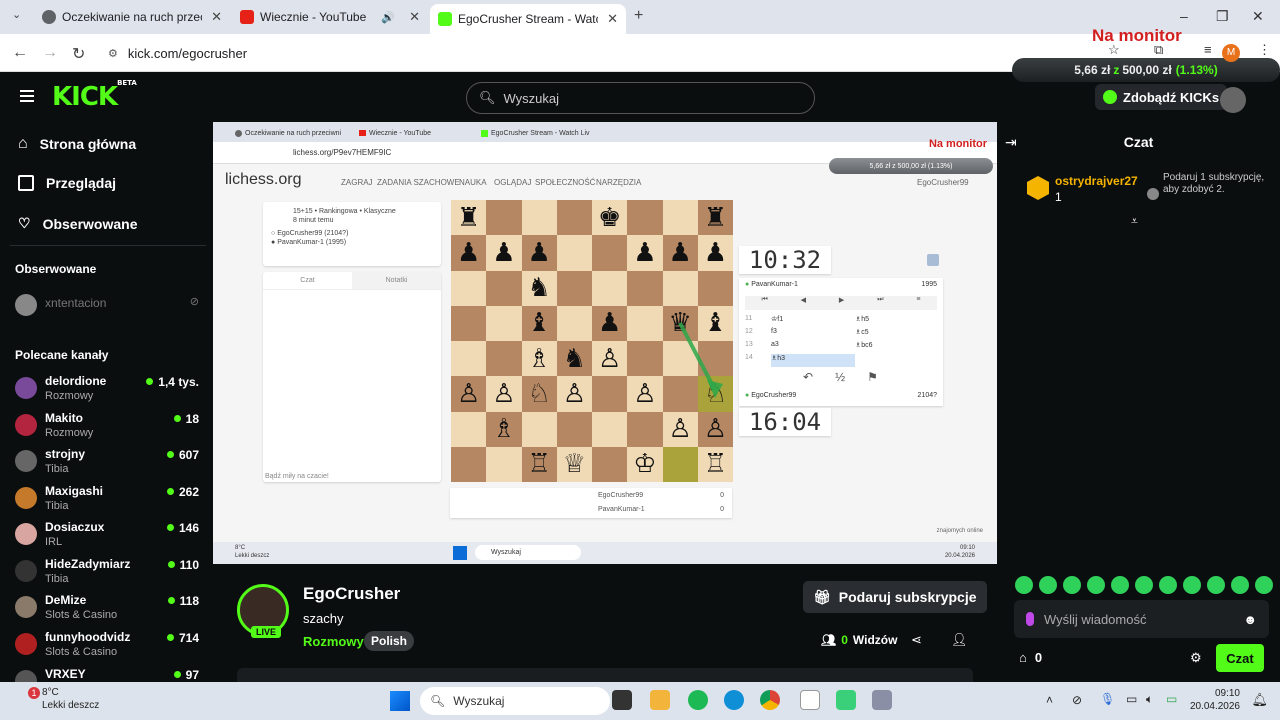 The height and width of the screenshot is (720, 1280). What do you see at coordinates (957, 144) in the screenshot?
I see `inner-monitor-title: Na monitor` at bounding box center [957, 144].